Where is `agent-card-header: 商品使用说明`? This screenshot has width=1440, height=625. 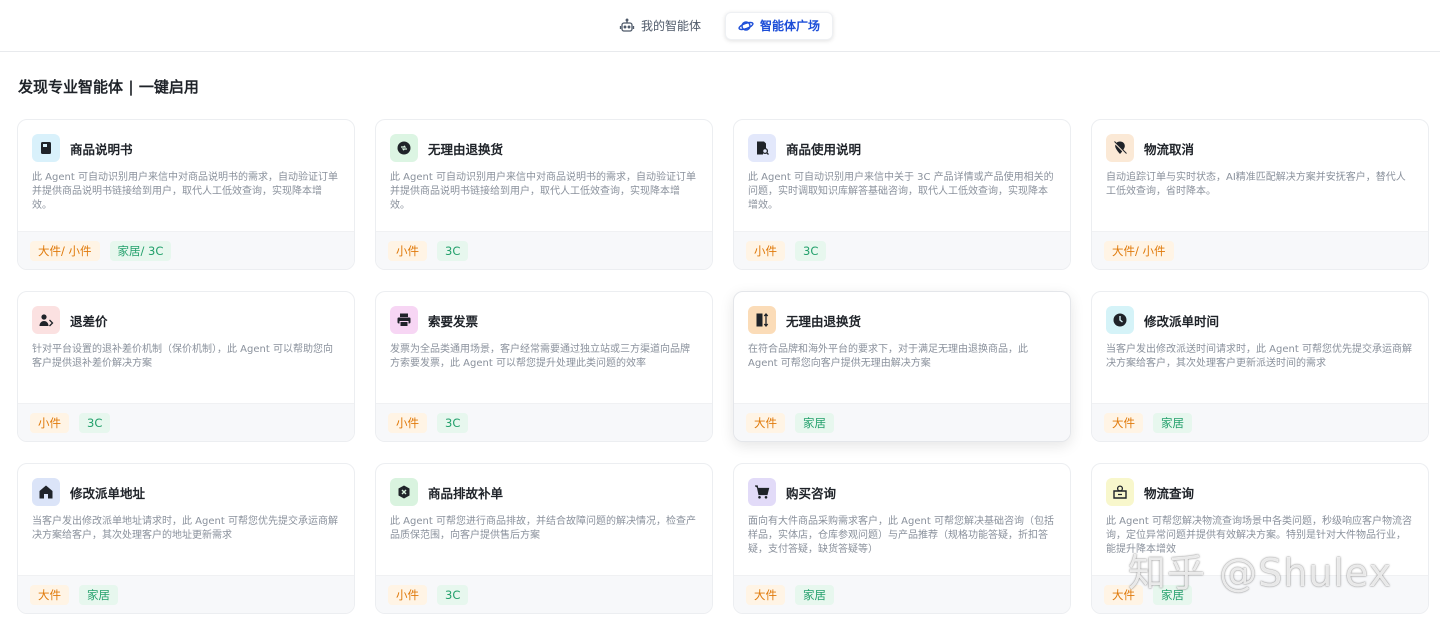 agent-card-header: 商品使用说明 is located at coordinates (902, 148).